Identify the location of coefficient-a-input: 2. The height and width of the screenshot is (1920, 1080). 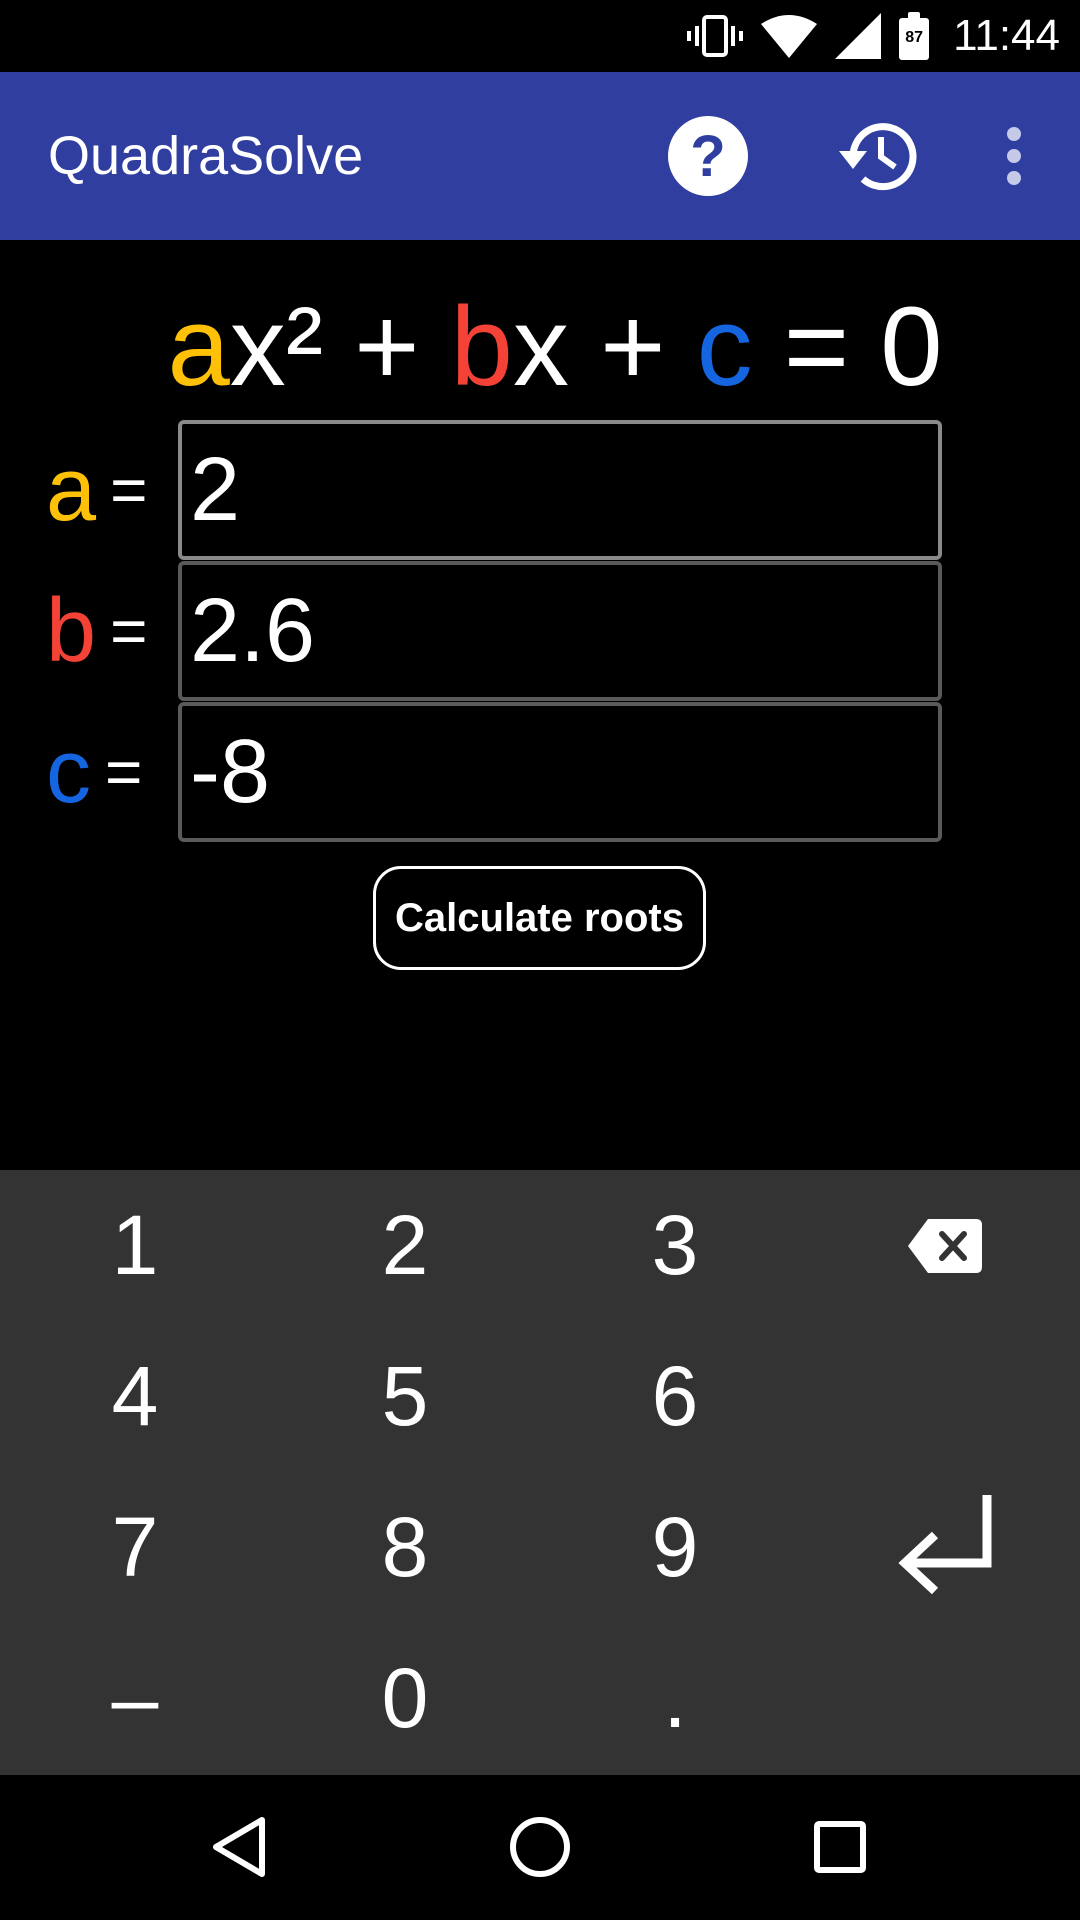
(560, 490).